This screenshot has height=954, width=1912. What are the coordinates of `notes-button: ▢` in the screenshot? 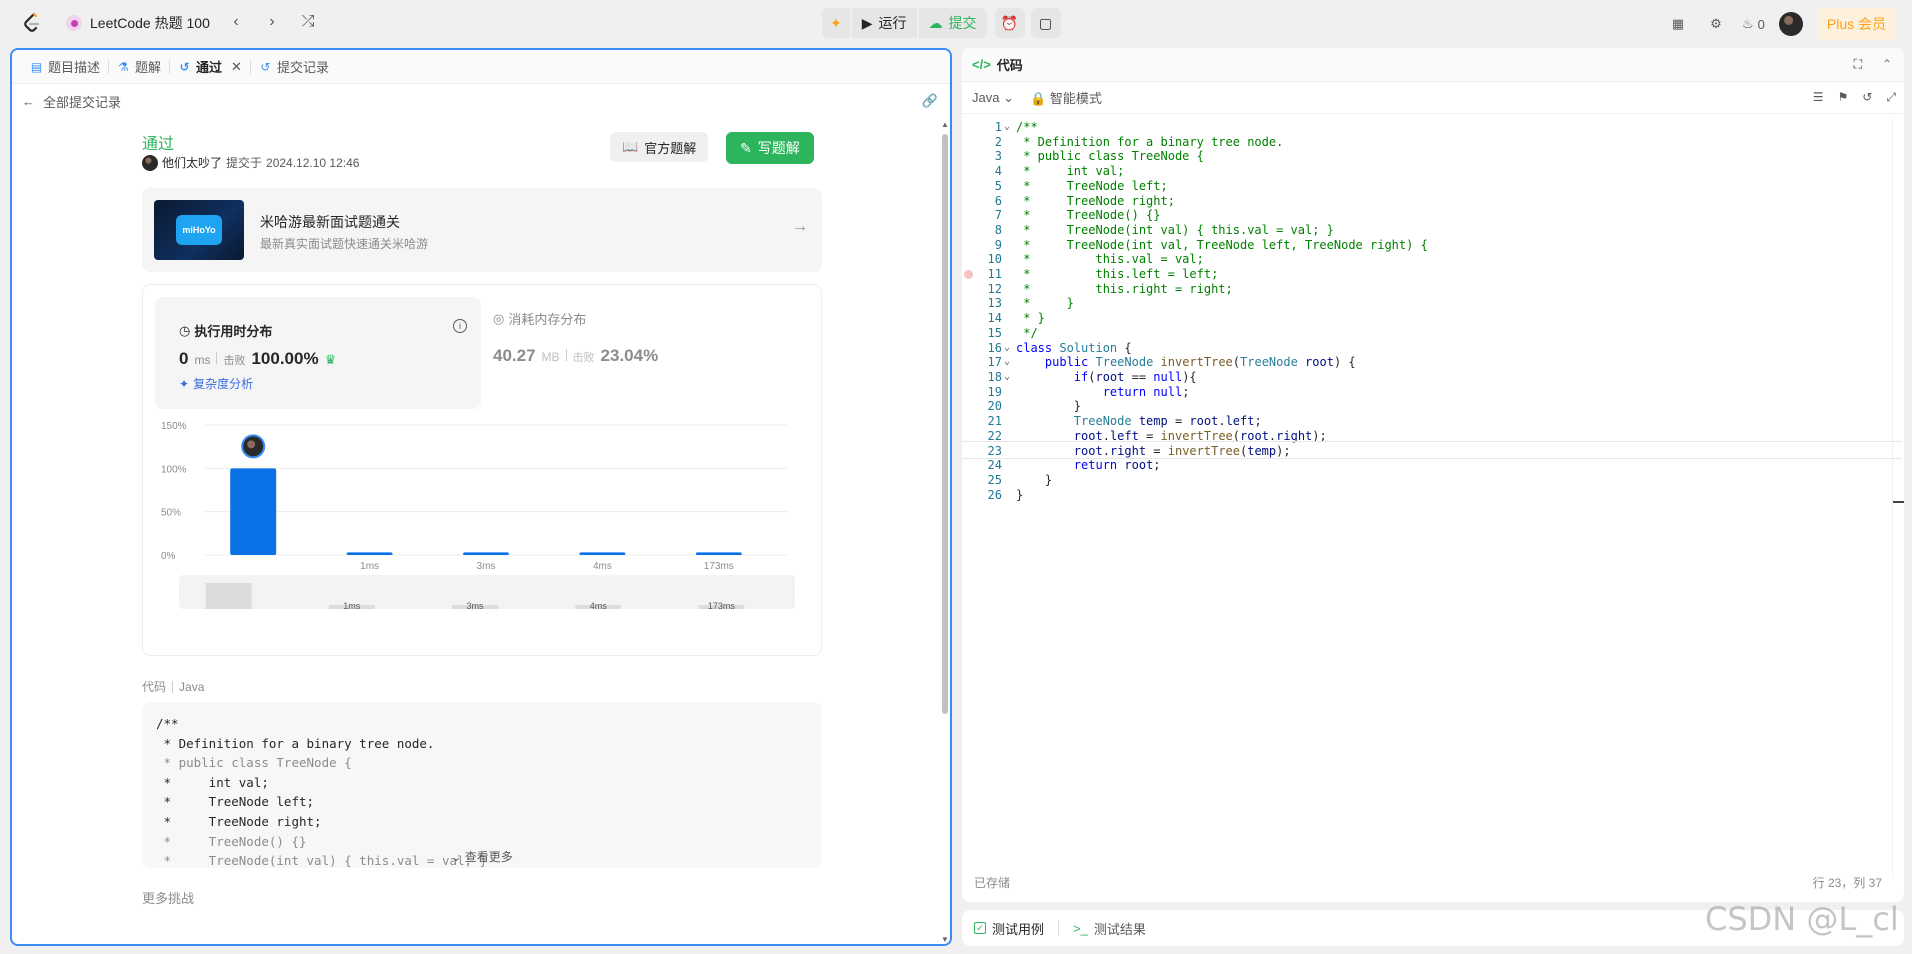 It's located at (1045, 23).